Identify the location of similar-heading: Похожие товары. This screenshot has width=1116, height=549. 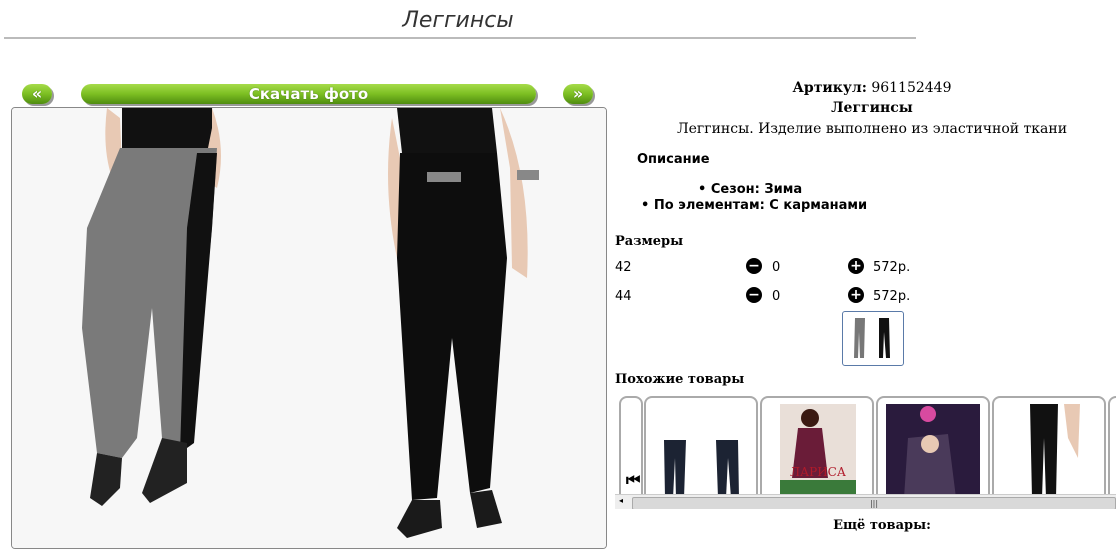
(680, 379).